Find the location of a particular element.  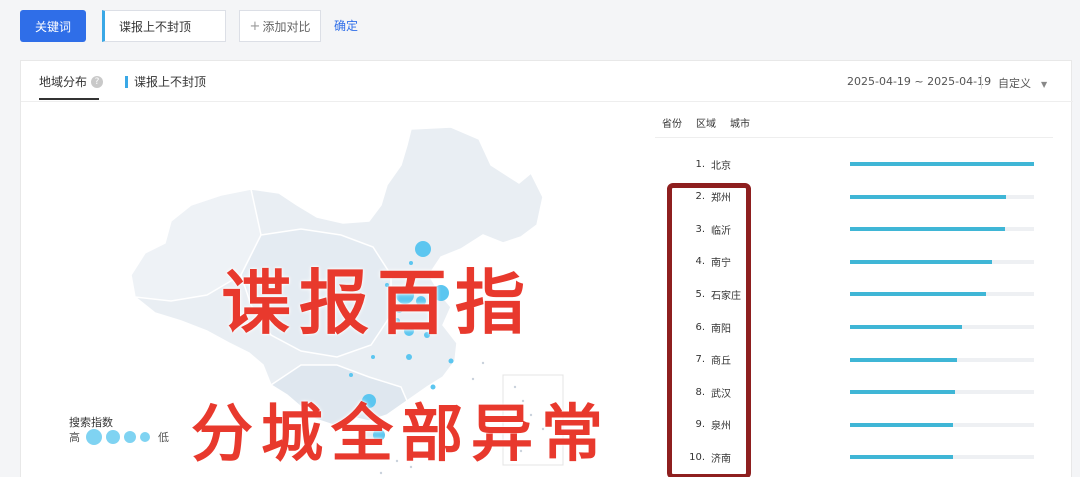

tab-region-distribution: 地域分布 ? is located at coordinates (71, 81).